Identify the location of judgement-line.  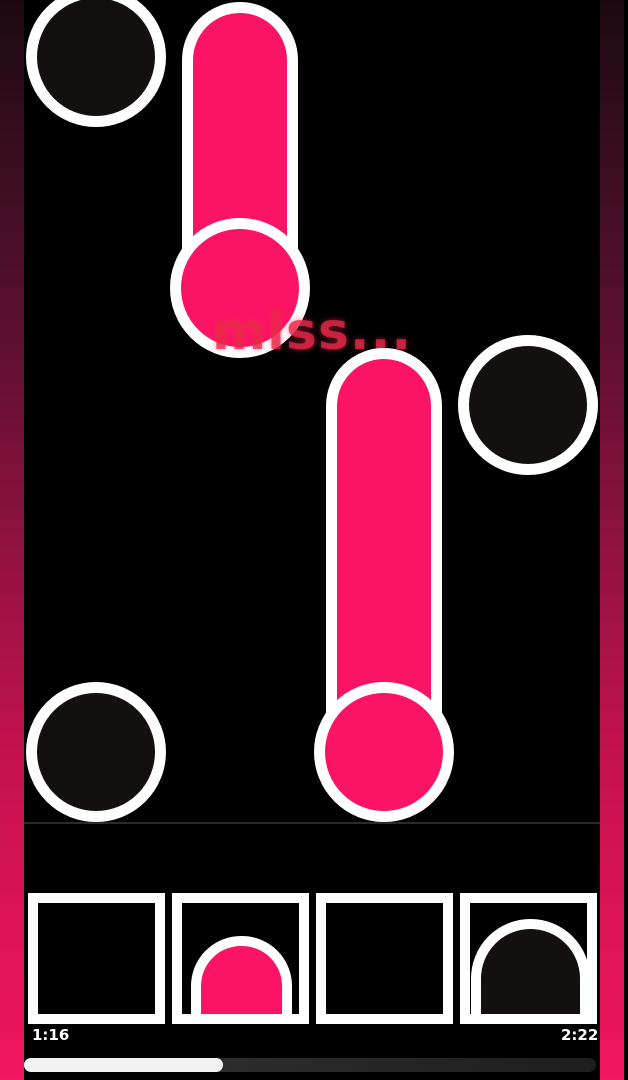
(312, 823).